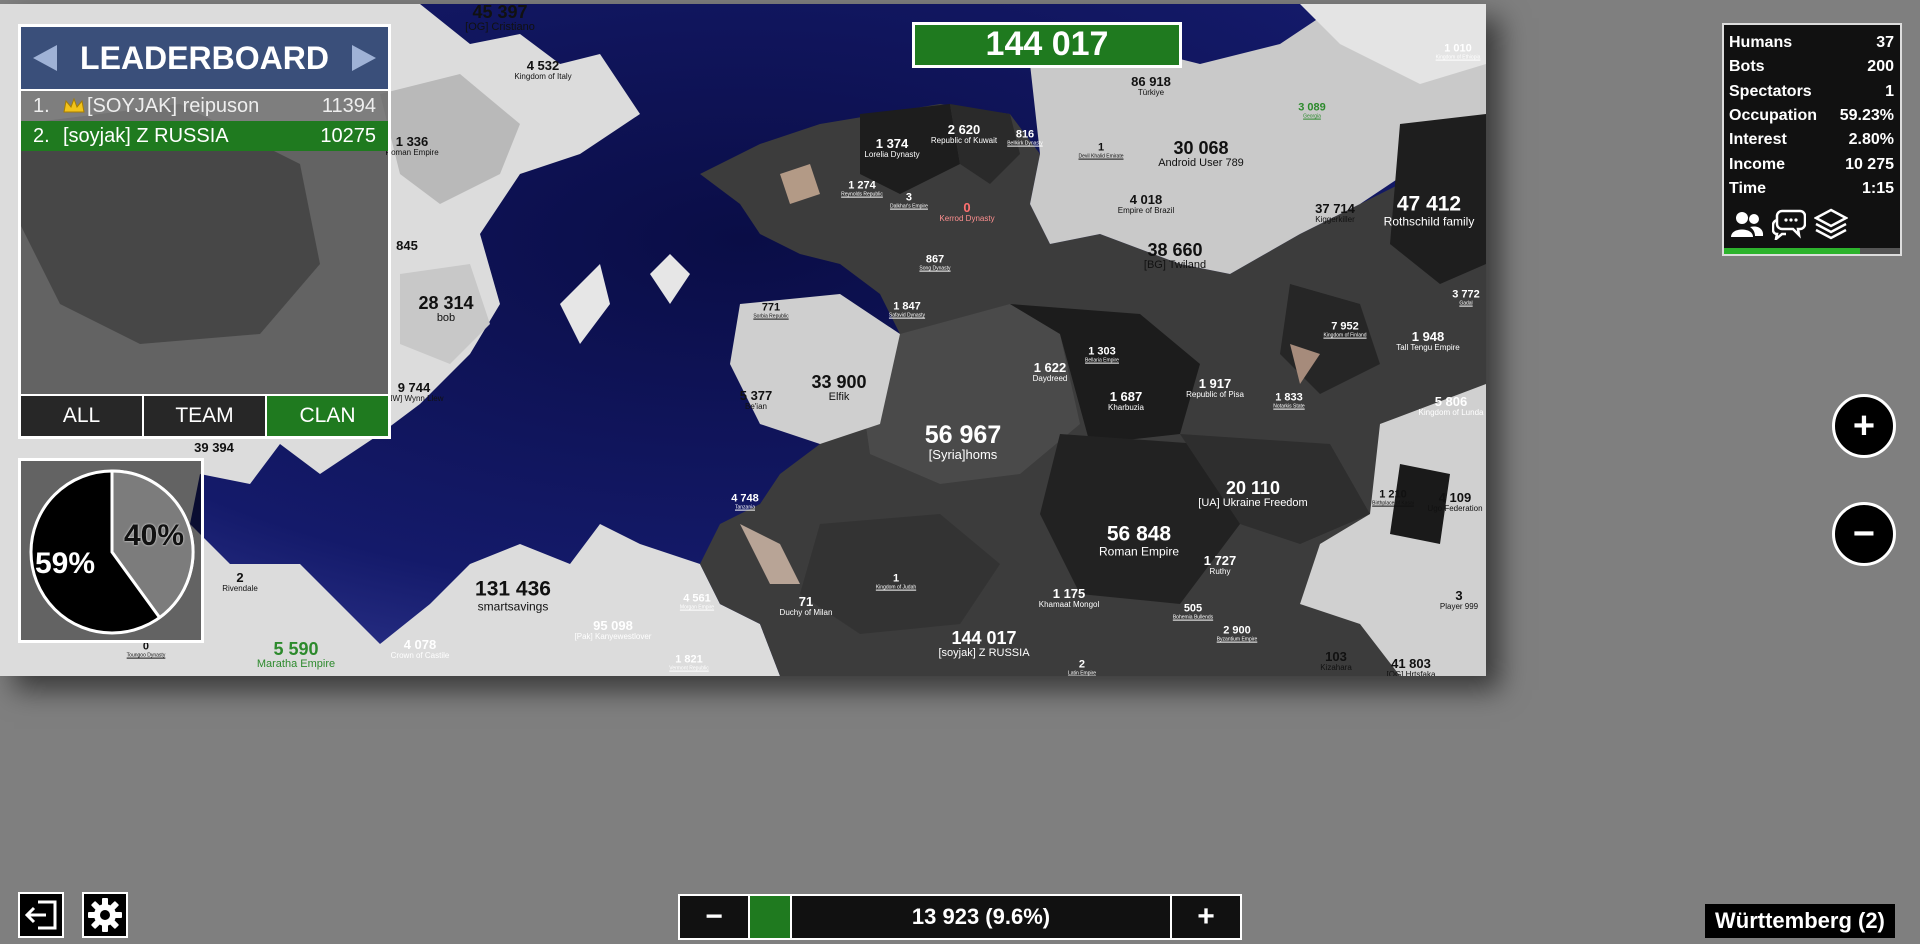 This screenshot has width=1920, height=944. What do you see at coordinates (1146, 204) in the screenshot?
I see `territory-label: 4 018 Empire of Brazil` at bounding box center [1146, 204].